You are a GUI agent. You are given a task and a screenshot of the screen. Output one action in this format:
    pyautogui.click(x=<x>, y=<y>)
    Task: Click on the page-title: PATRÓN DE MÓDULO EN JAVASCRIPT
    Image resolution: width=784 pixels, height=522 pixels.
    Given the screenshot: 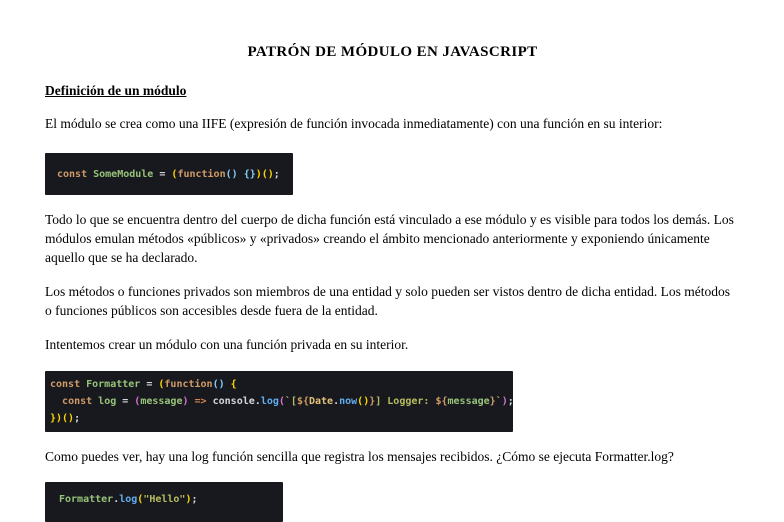 What is the action you would take?
    pyautogui.click(x=392, y=52)
    